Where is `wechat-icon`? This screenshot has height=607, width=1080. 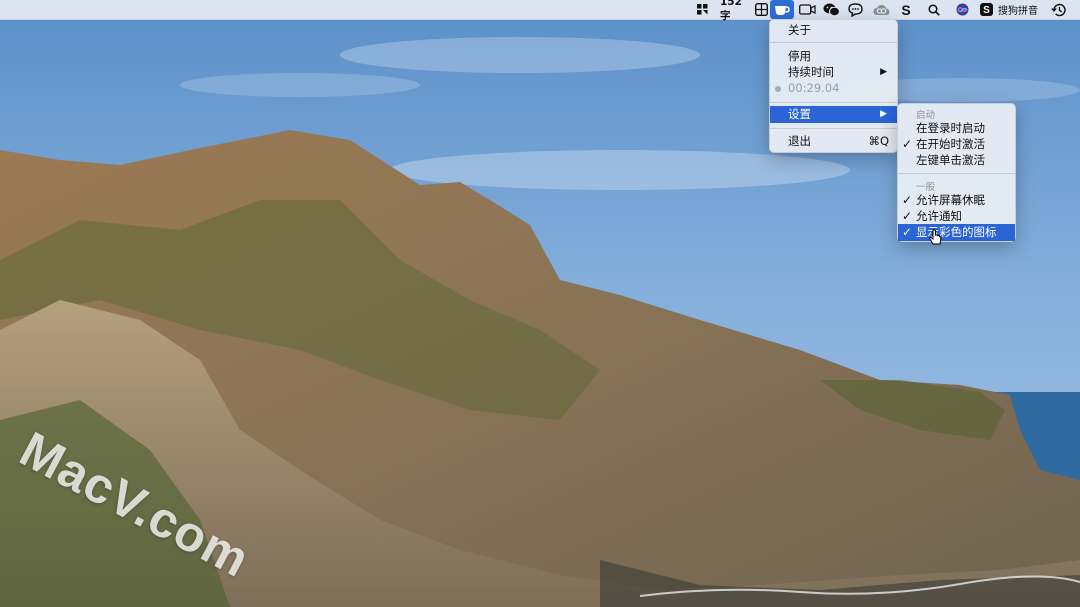
wechat-icon is located at coordinates (831, 9).